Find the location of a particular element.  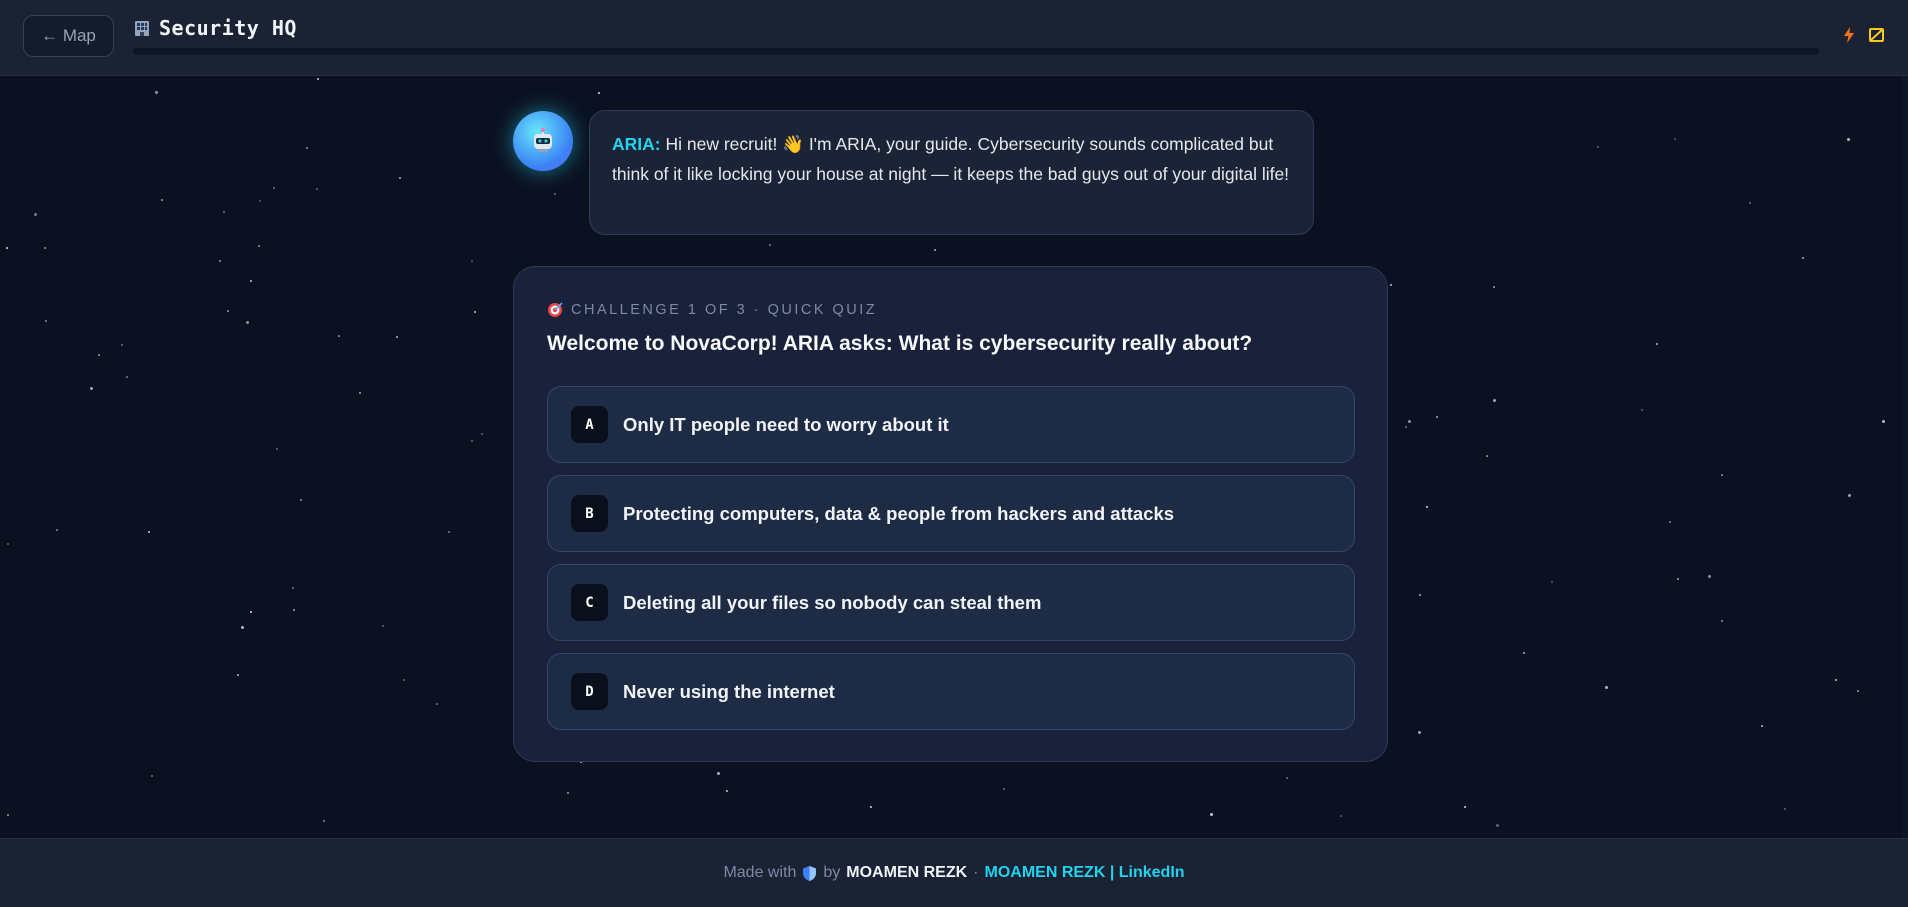

linkedin-link: MOAMEN REZK | LinkedIn is located at coordinates (1085, 873).